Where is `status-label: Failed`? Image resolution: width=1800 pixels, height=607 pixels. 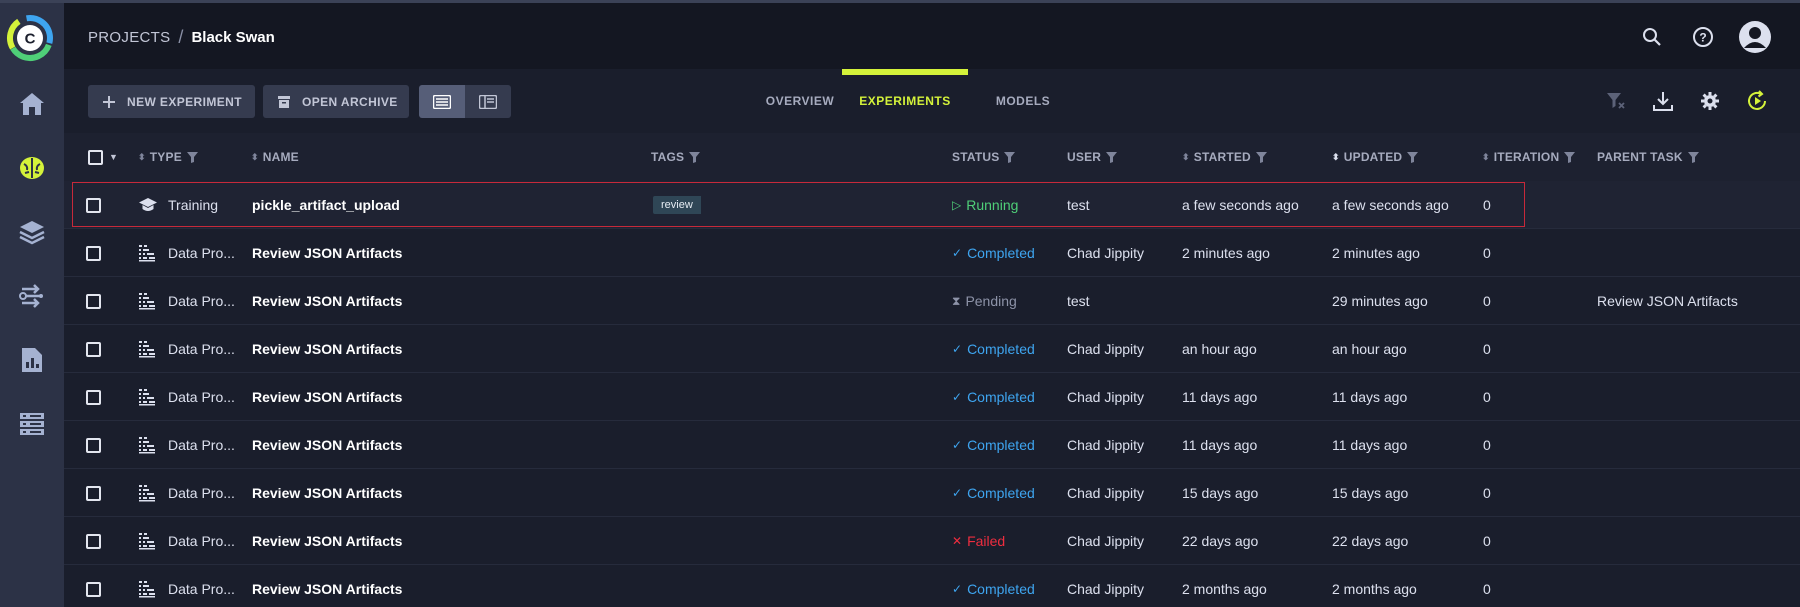
status-label: Failed is located at coordinates (986, 541).